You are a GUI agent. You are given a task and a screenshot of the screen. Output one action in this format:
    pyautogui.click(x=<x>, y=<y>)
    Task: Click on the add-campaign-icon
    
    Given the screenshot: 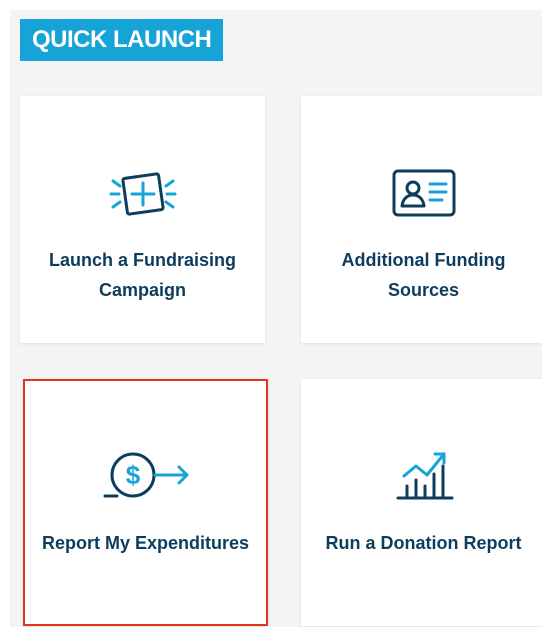 What is the action you would take?
    pyautogui.click(x=143, y=194)
    